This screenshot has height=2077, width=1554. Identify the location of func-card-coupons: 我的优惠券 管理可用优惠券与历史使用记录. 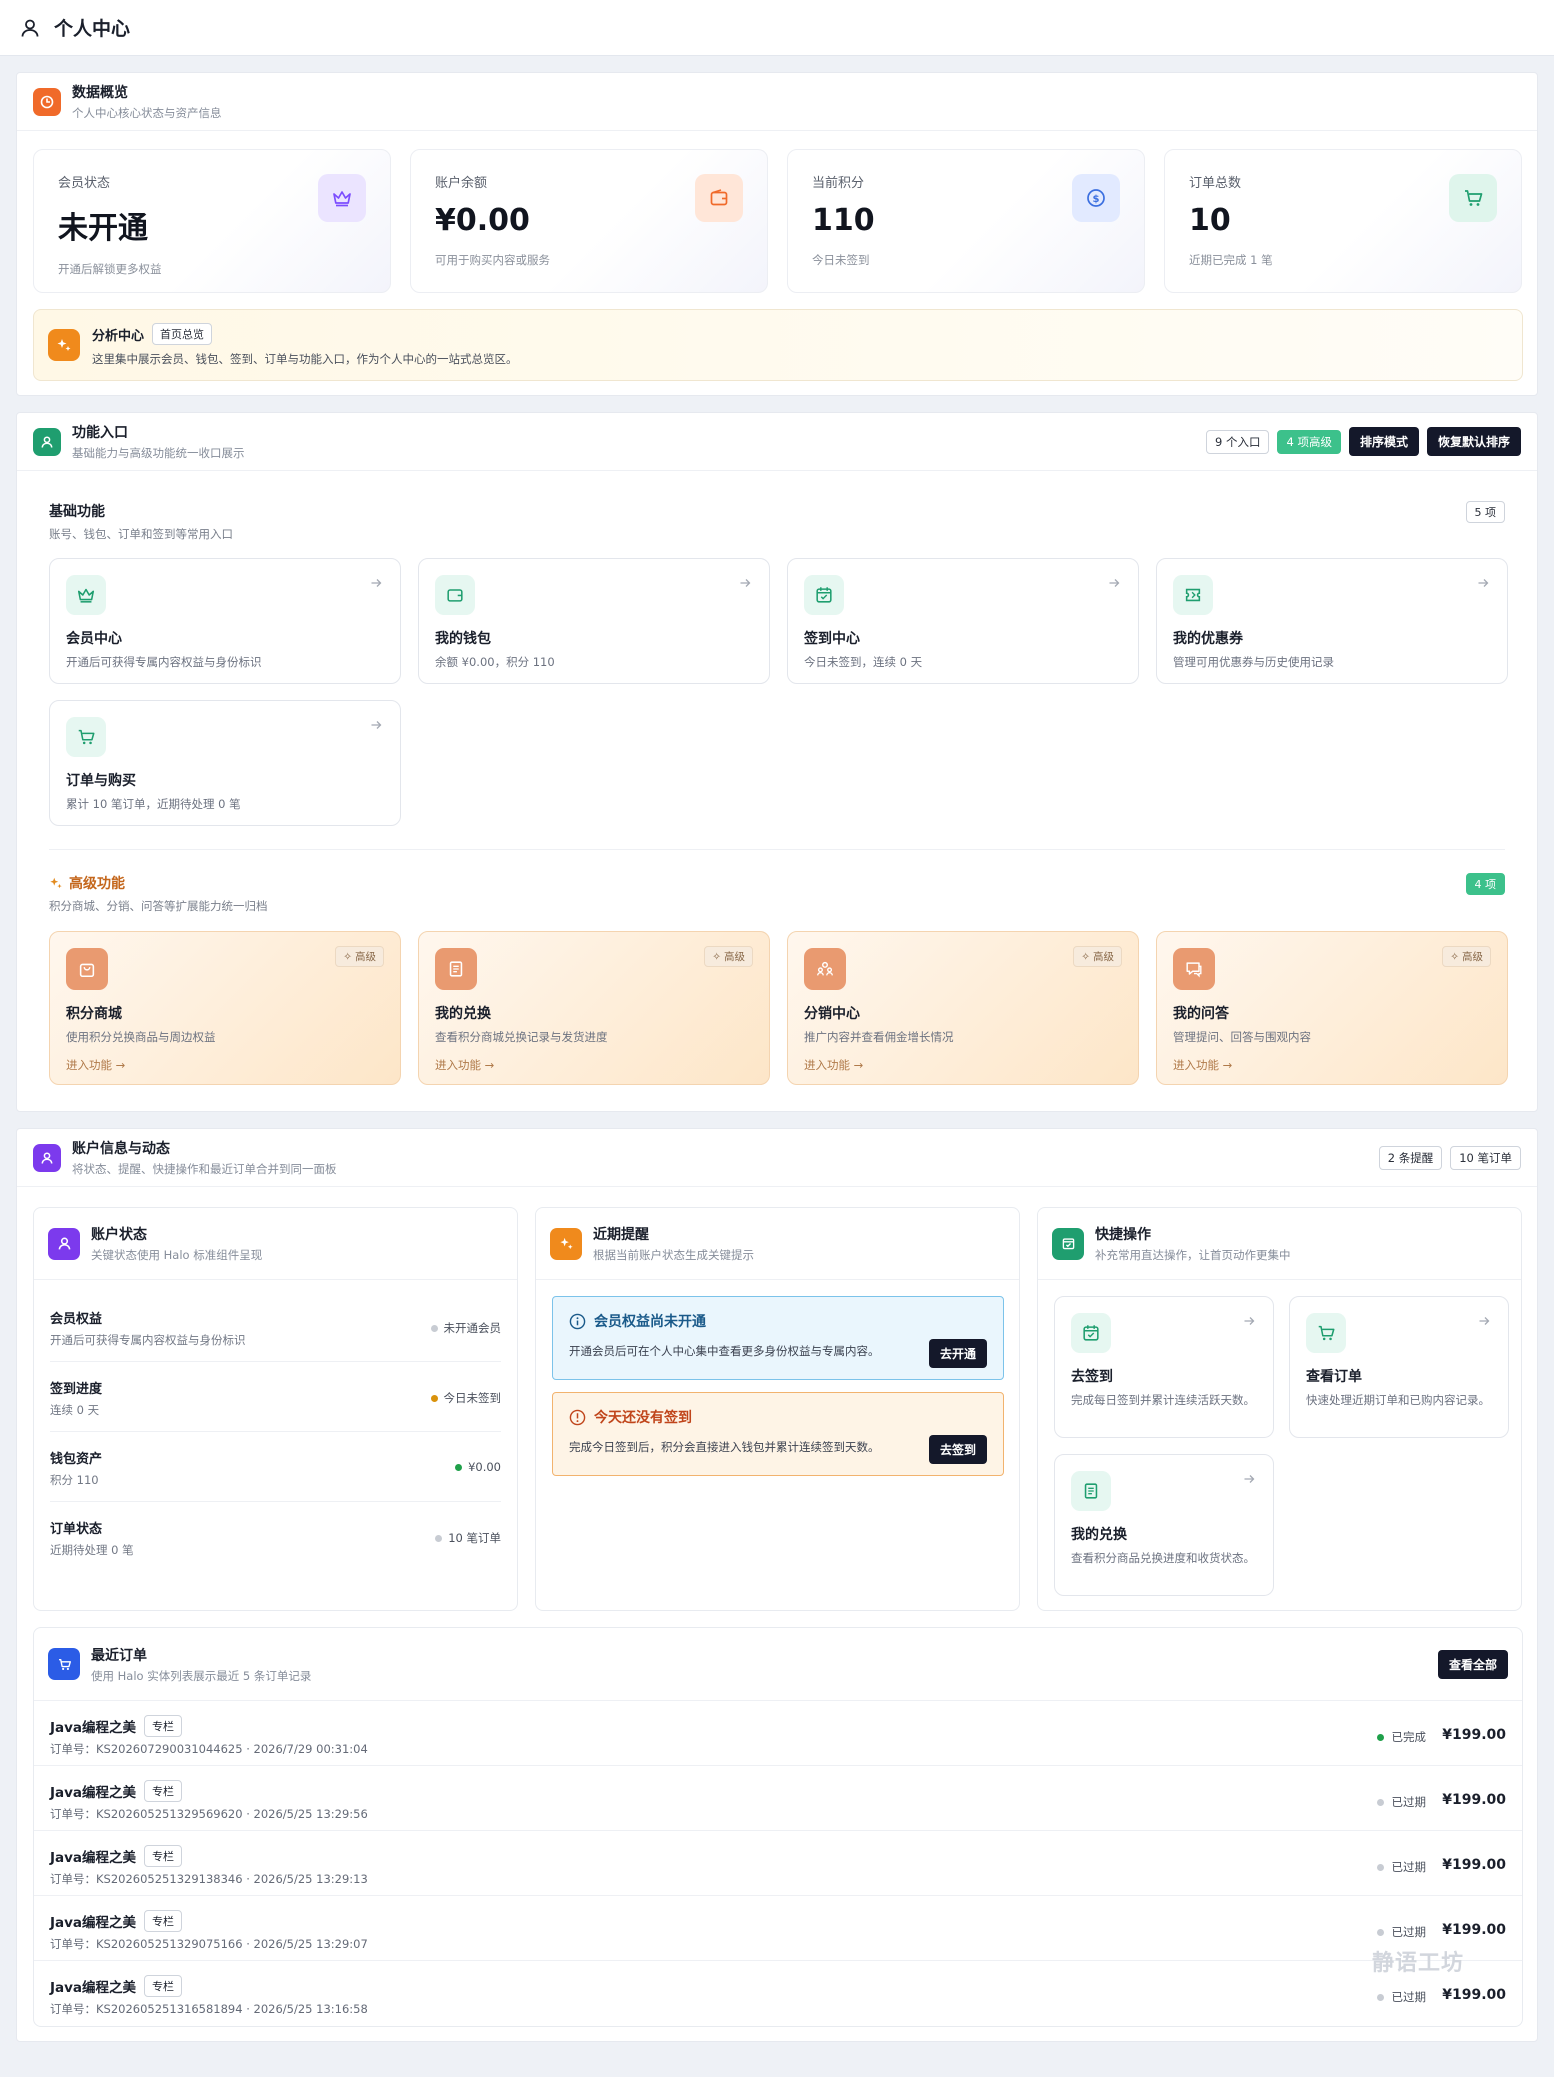
(1332, 621).